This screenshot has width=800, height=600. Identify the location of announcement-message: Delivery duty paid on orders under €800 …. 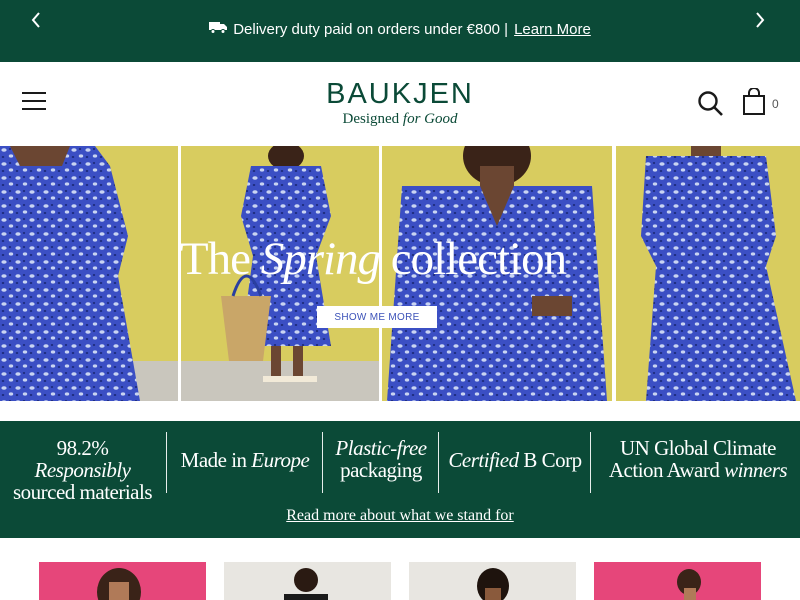
(400, 29).